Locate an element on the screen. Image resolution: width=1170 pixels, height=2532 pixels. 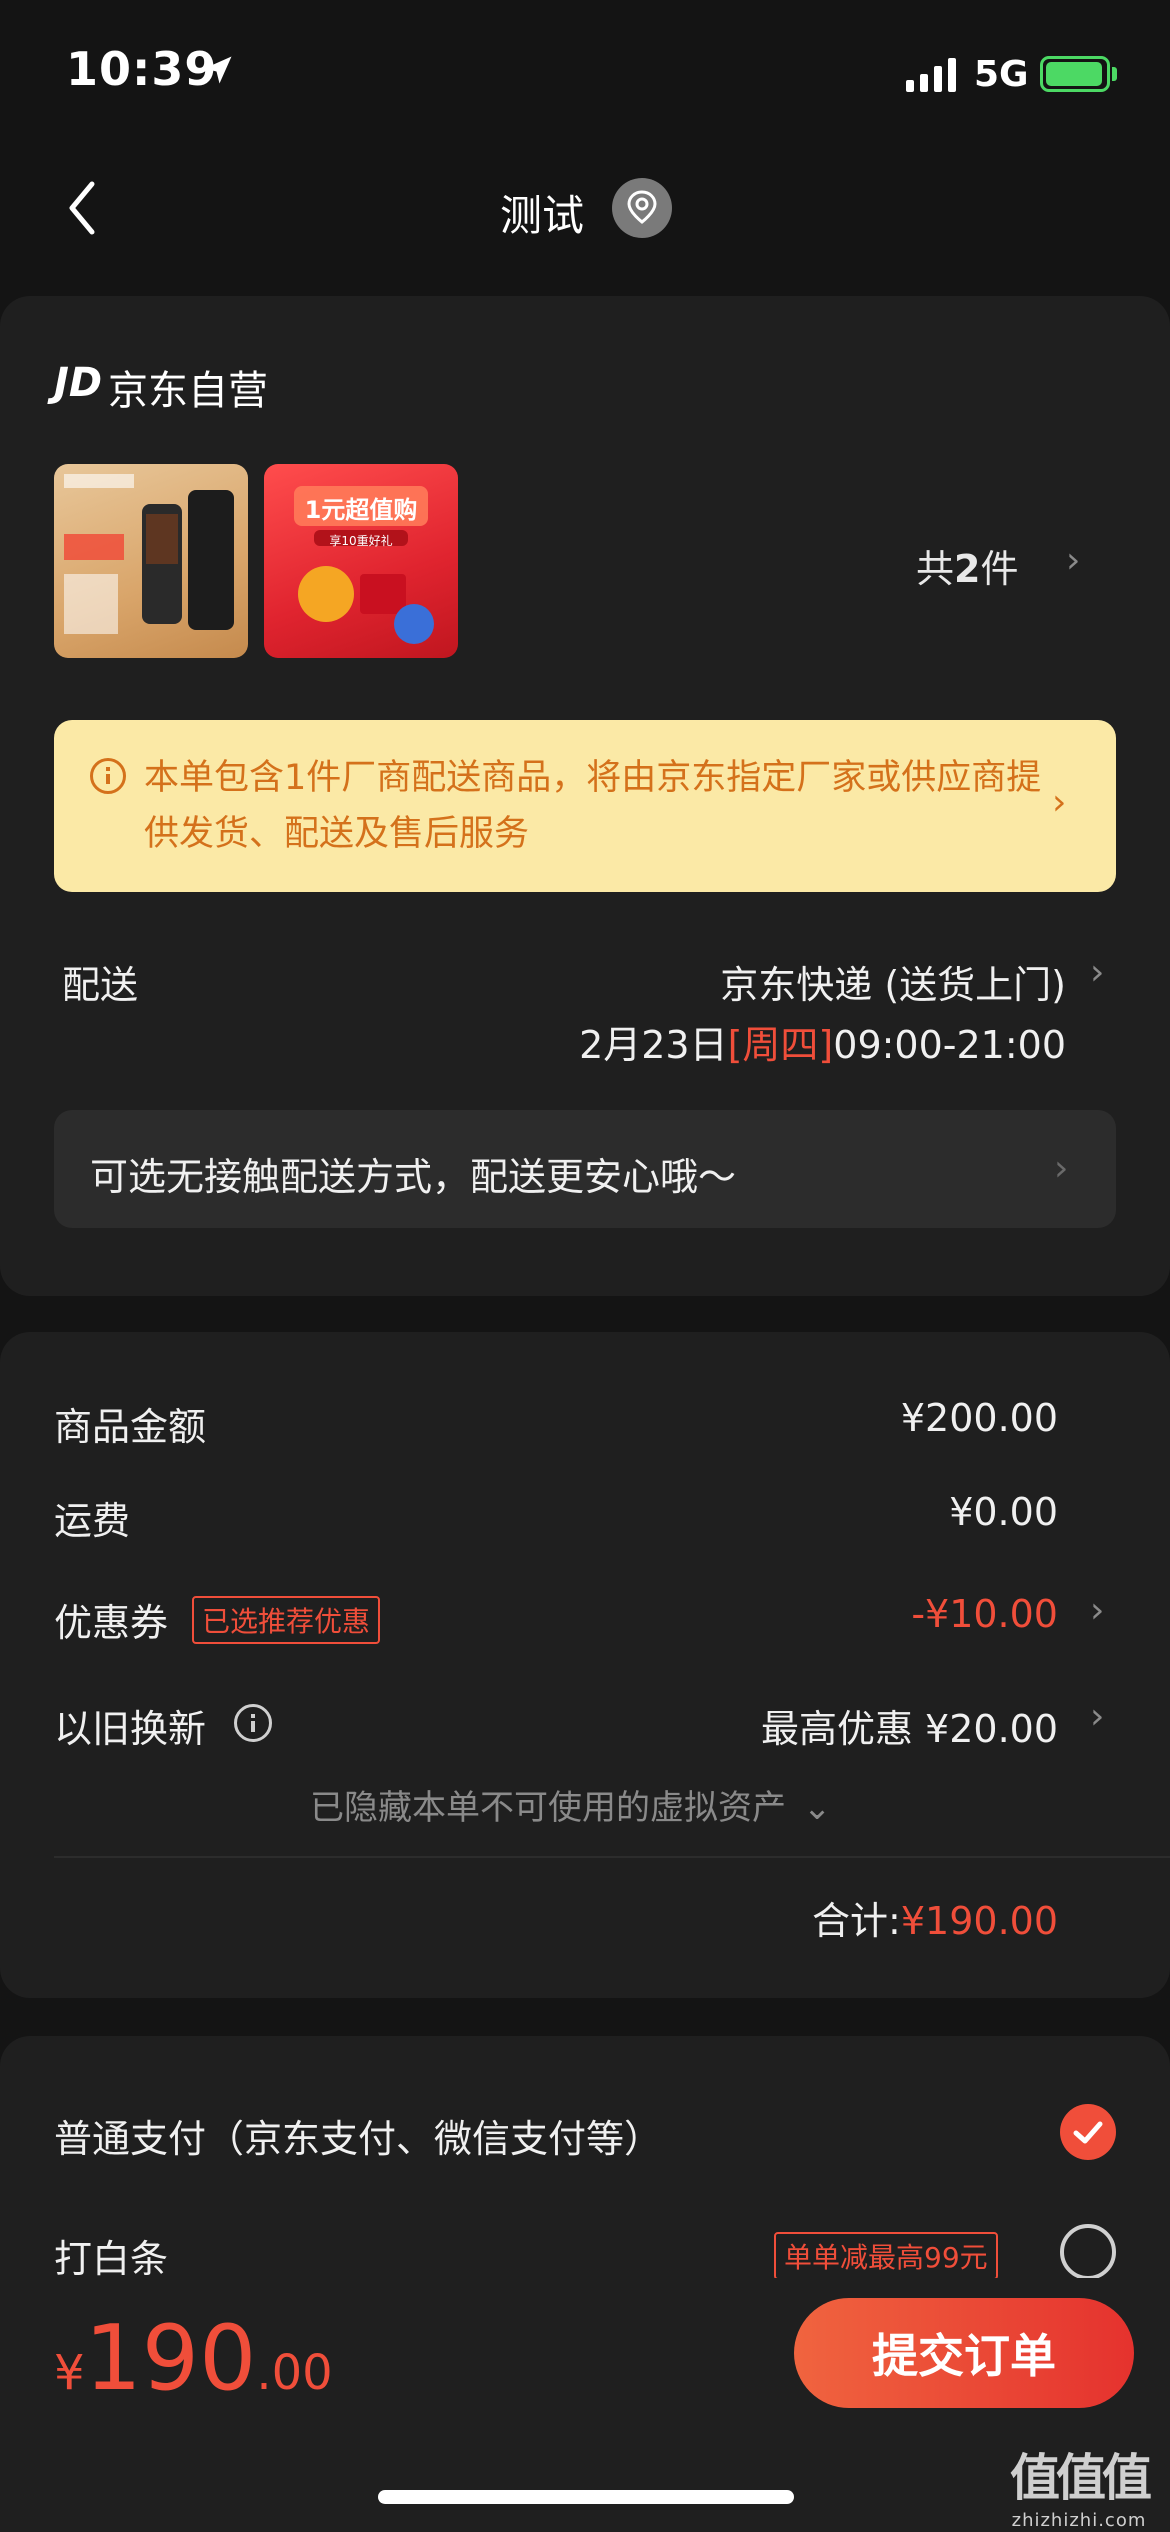
jd-logo: JD is located at coordinates (78, 383).